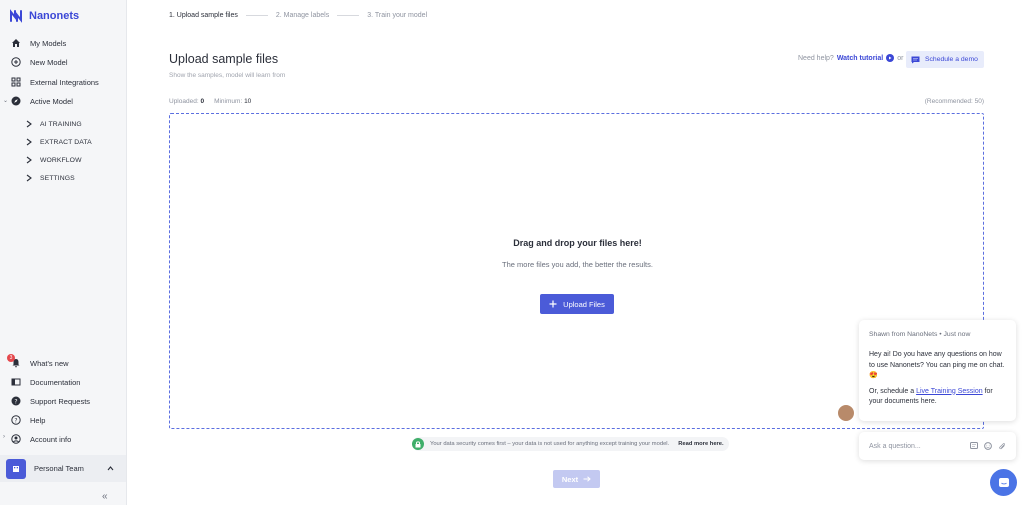 This screenshot has height=505, width=1024. What do you see at coordinates (846, 413) in the screenshot?
I see `agent-avatar` at bounding box center [846, 413].